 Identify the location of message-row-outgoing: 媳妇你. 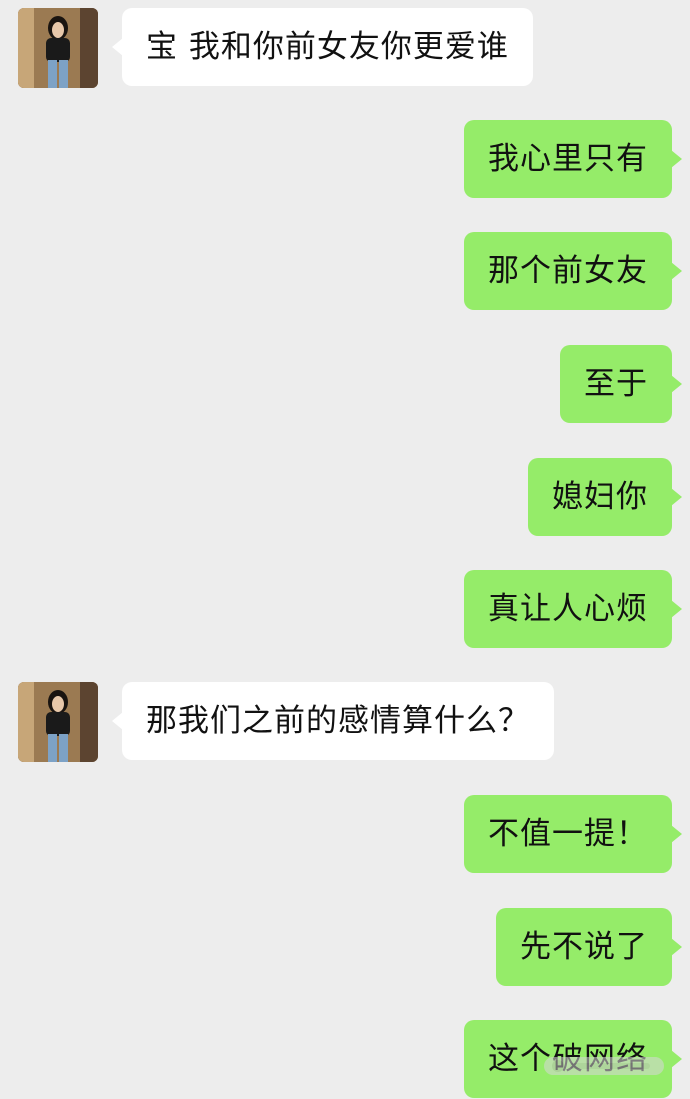
(345, 498).